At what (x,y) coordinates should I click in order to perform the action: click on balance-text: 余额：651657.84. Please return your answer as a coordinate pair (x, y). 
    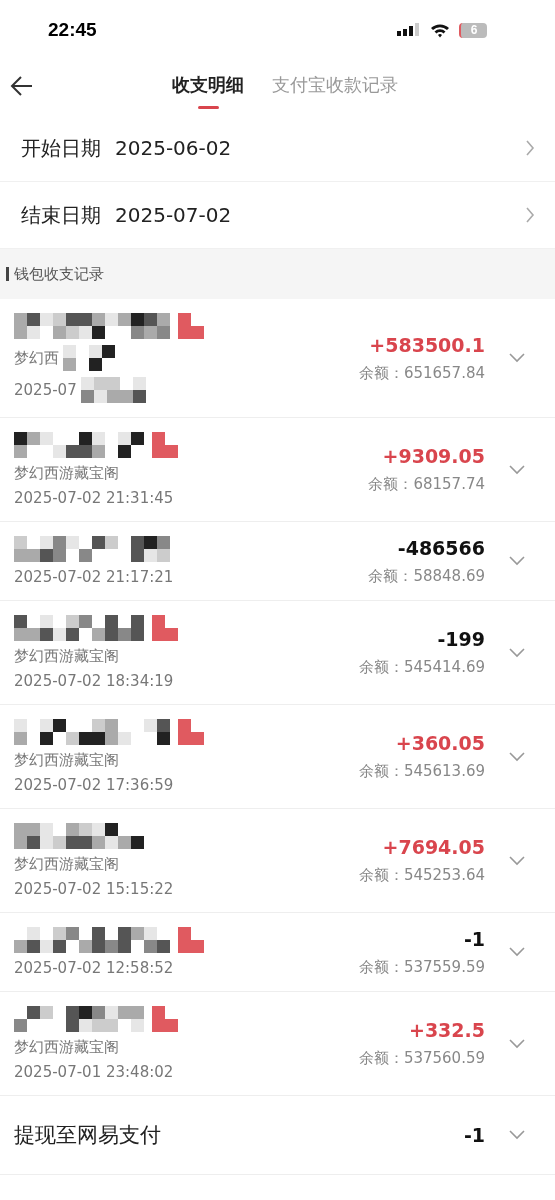
    Looking at the image, I should click on (421, 373).